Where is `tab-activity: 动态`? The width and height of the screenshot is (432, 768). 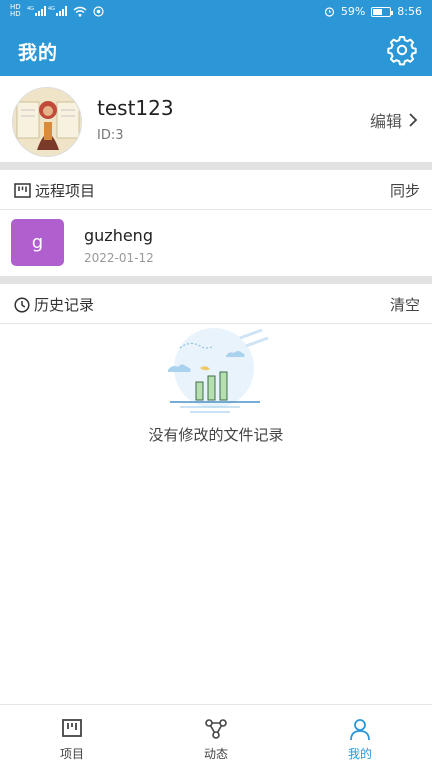 tab-activity: 动态 is located at coordinates (216, 736).